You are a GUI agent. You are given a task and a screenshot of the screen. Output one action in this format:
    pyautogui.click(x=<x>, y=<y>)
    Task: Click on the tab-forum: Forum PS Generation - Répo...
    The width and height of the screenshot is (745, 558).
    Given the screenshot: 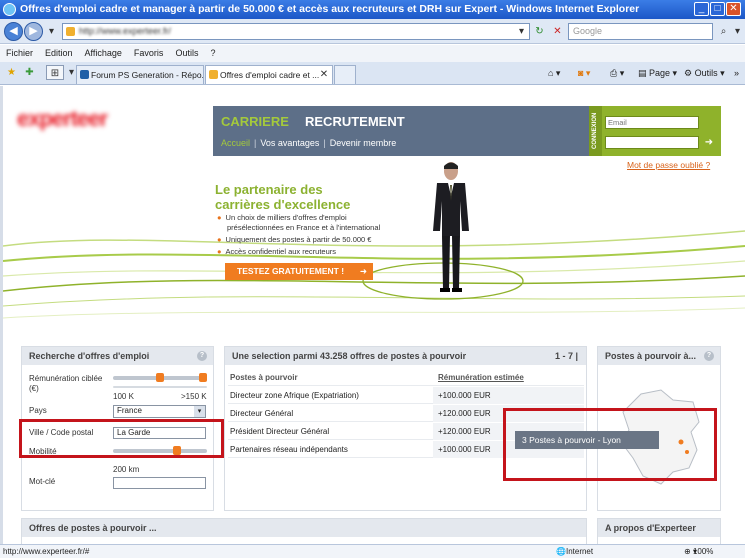 What is the action you would take?
    pyautogui.click(x=140, y=74)
    